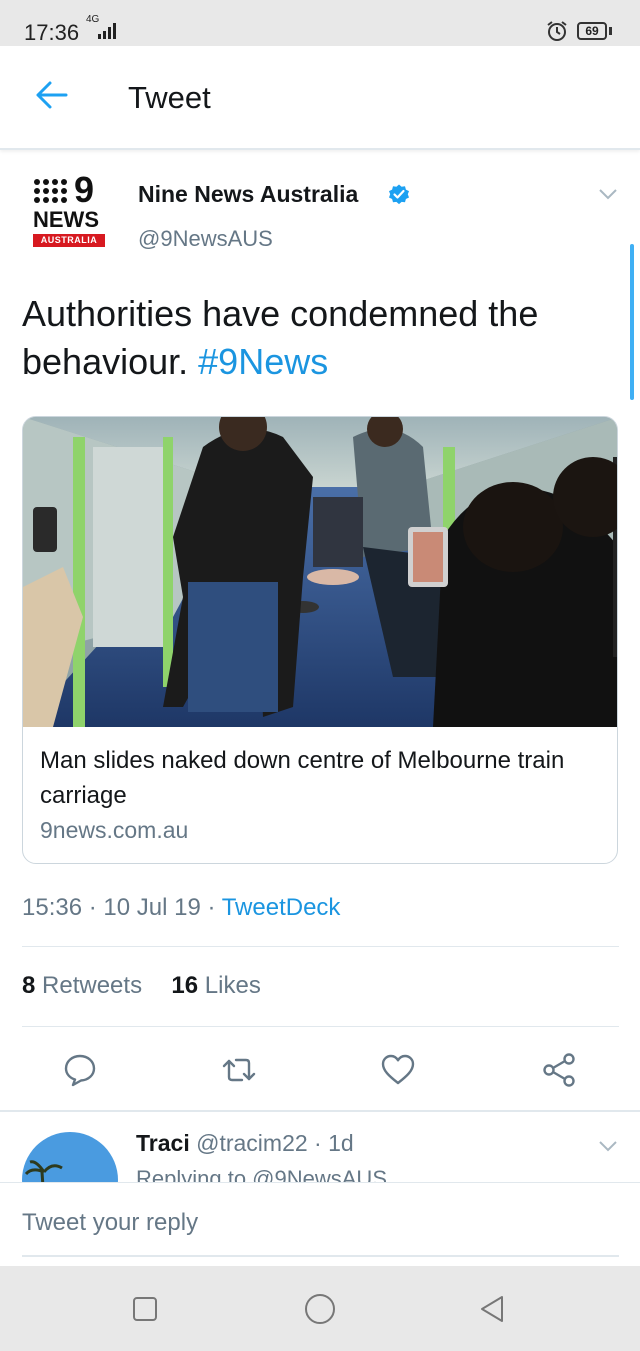 This screenshot has width=640, height=1351. Describe the element at coordinates (52, 192) in the screenshot. I see `logo-dots` at that location.